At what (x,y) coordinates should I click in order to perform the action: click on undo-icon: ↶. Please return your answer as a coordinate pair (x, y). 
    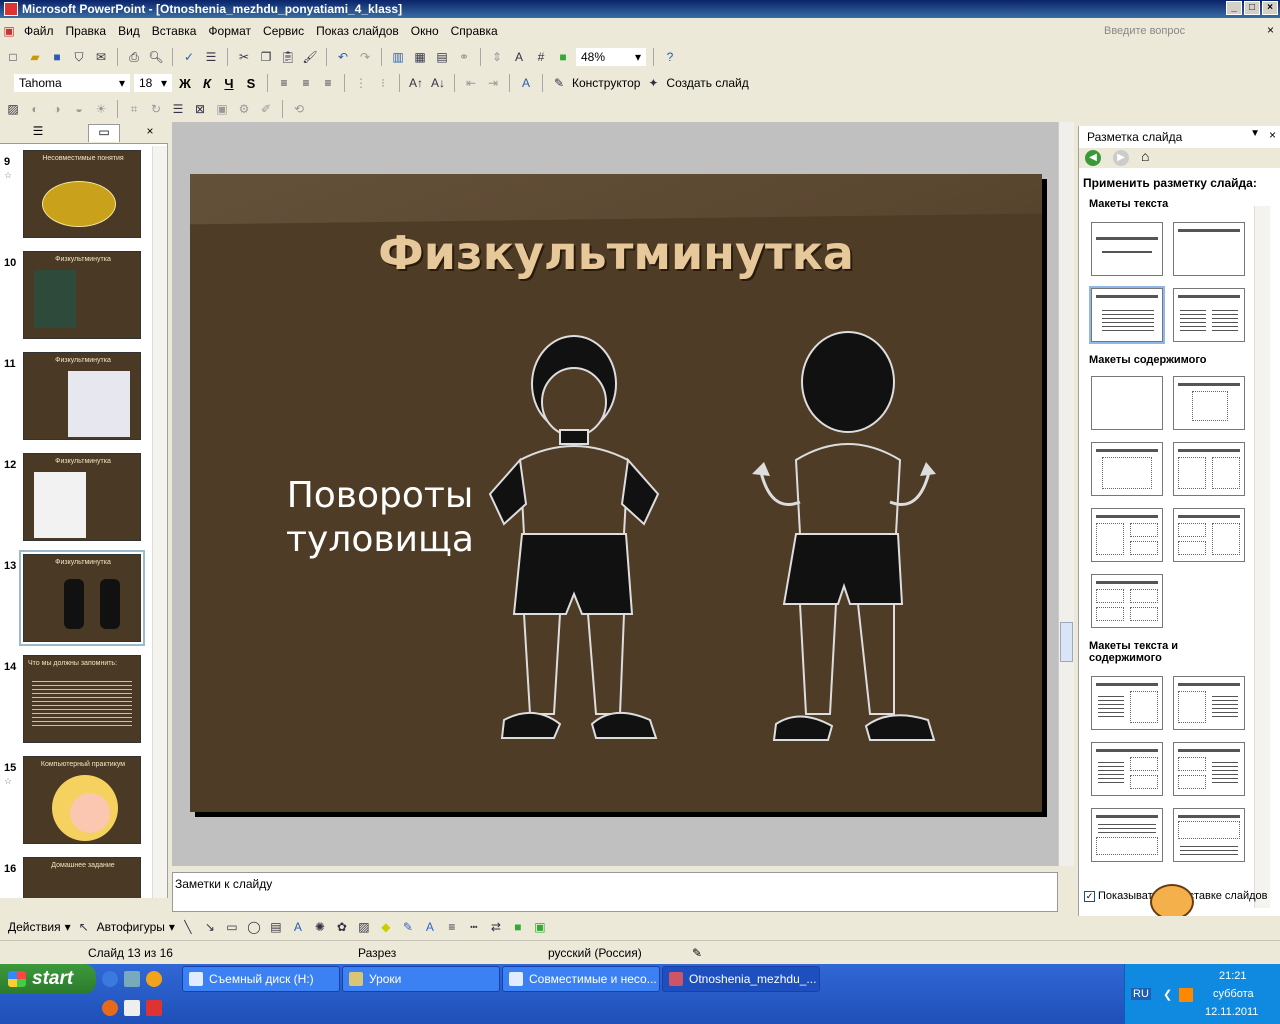
    Looking at the image, I should click on (343, 57).